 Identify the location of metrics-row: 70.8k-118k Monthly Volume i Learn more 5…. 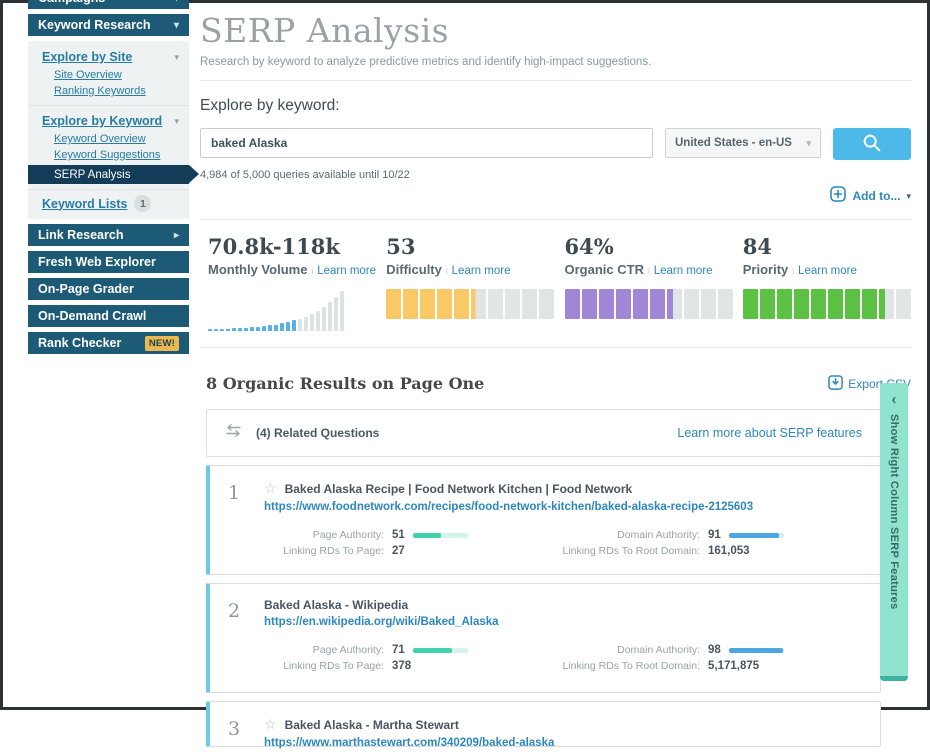
(559, 282).